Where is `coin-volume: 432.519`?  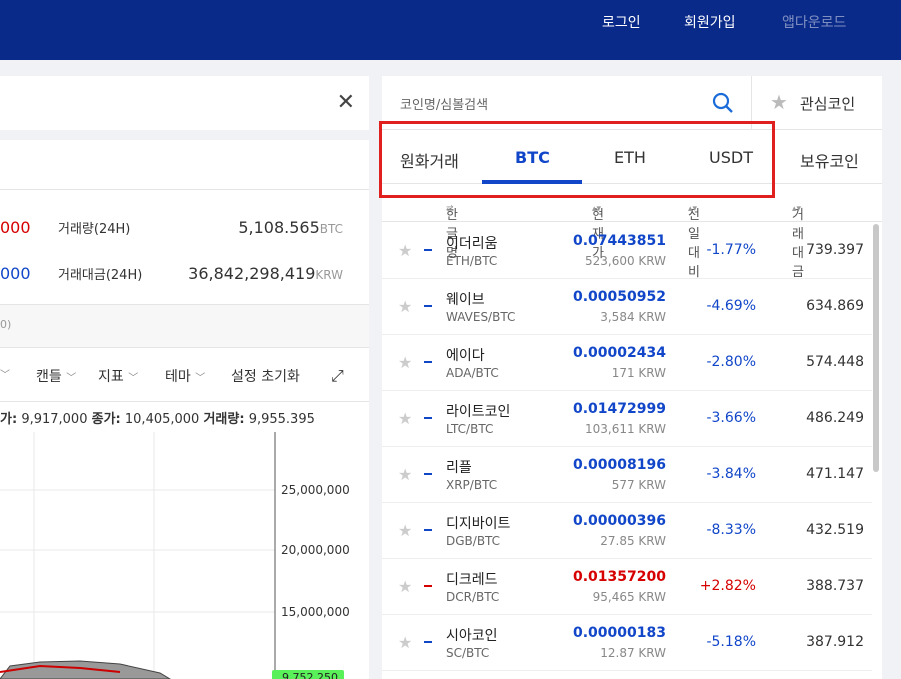 coin-volume: 432.519 is located at coordinates (835, 530).